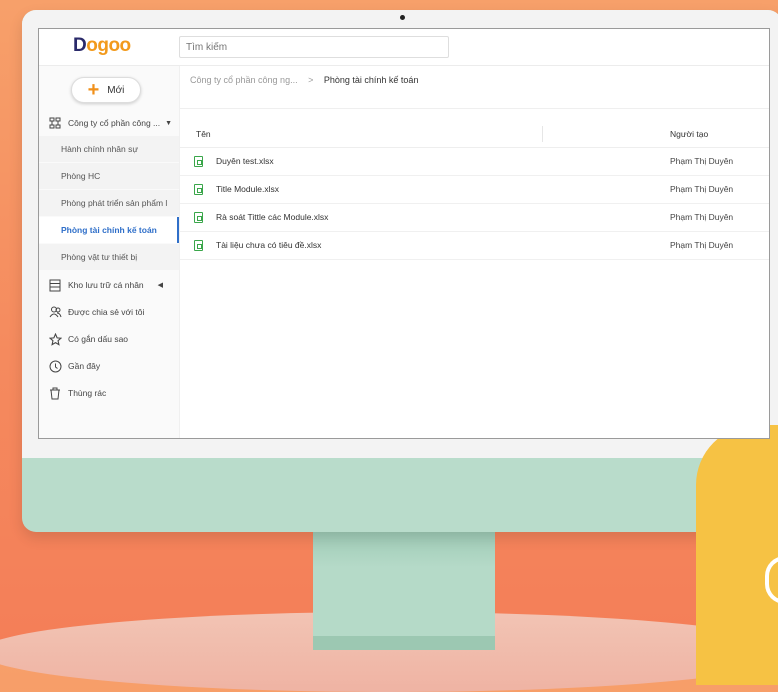 The height and width of the screenshot is (692, 778). What do you see at coordinates (55, 393) in the screenshot?
I see `trash-icon` at bounding box center [55, 393].